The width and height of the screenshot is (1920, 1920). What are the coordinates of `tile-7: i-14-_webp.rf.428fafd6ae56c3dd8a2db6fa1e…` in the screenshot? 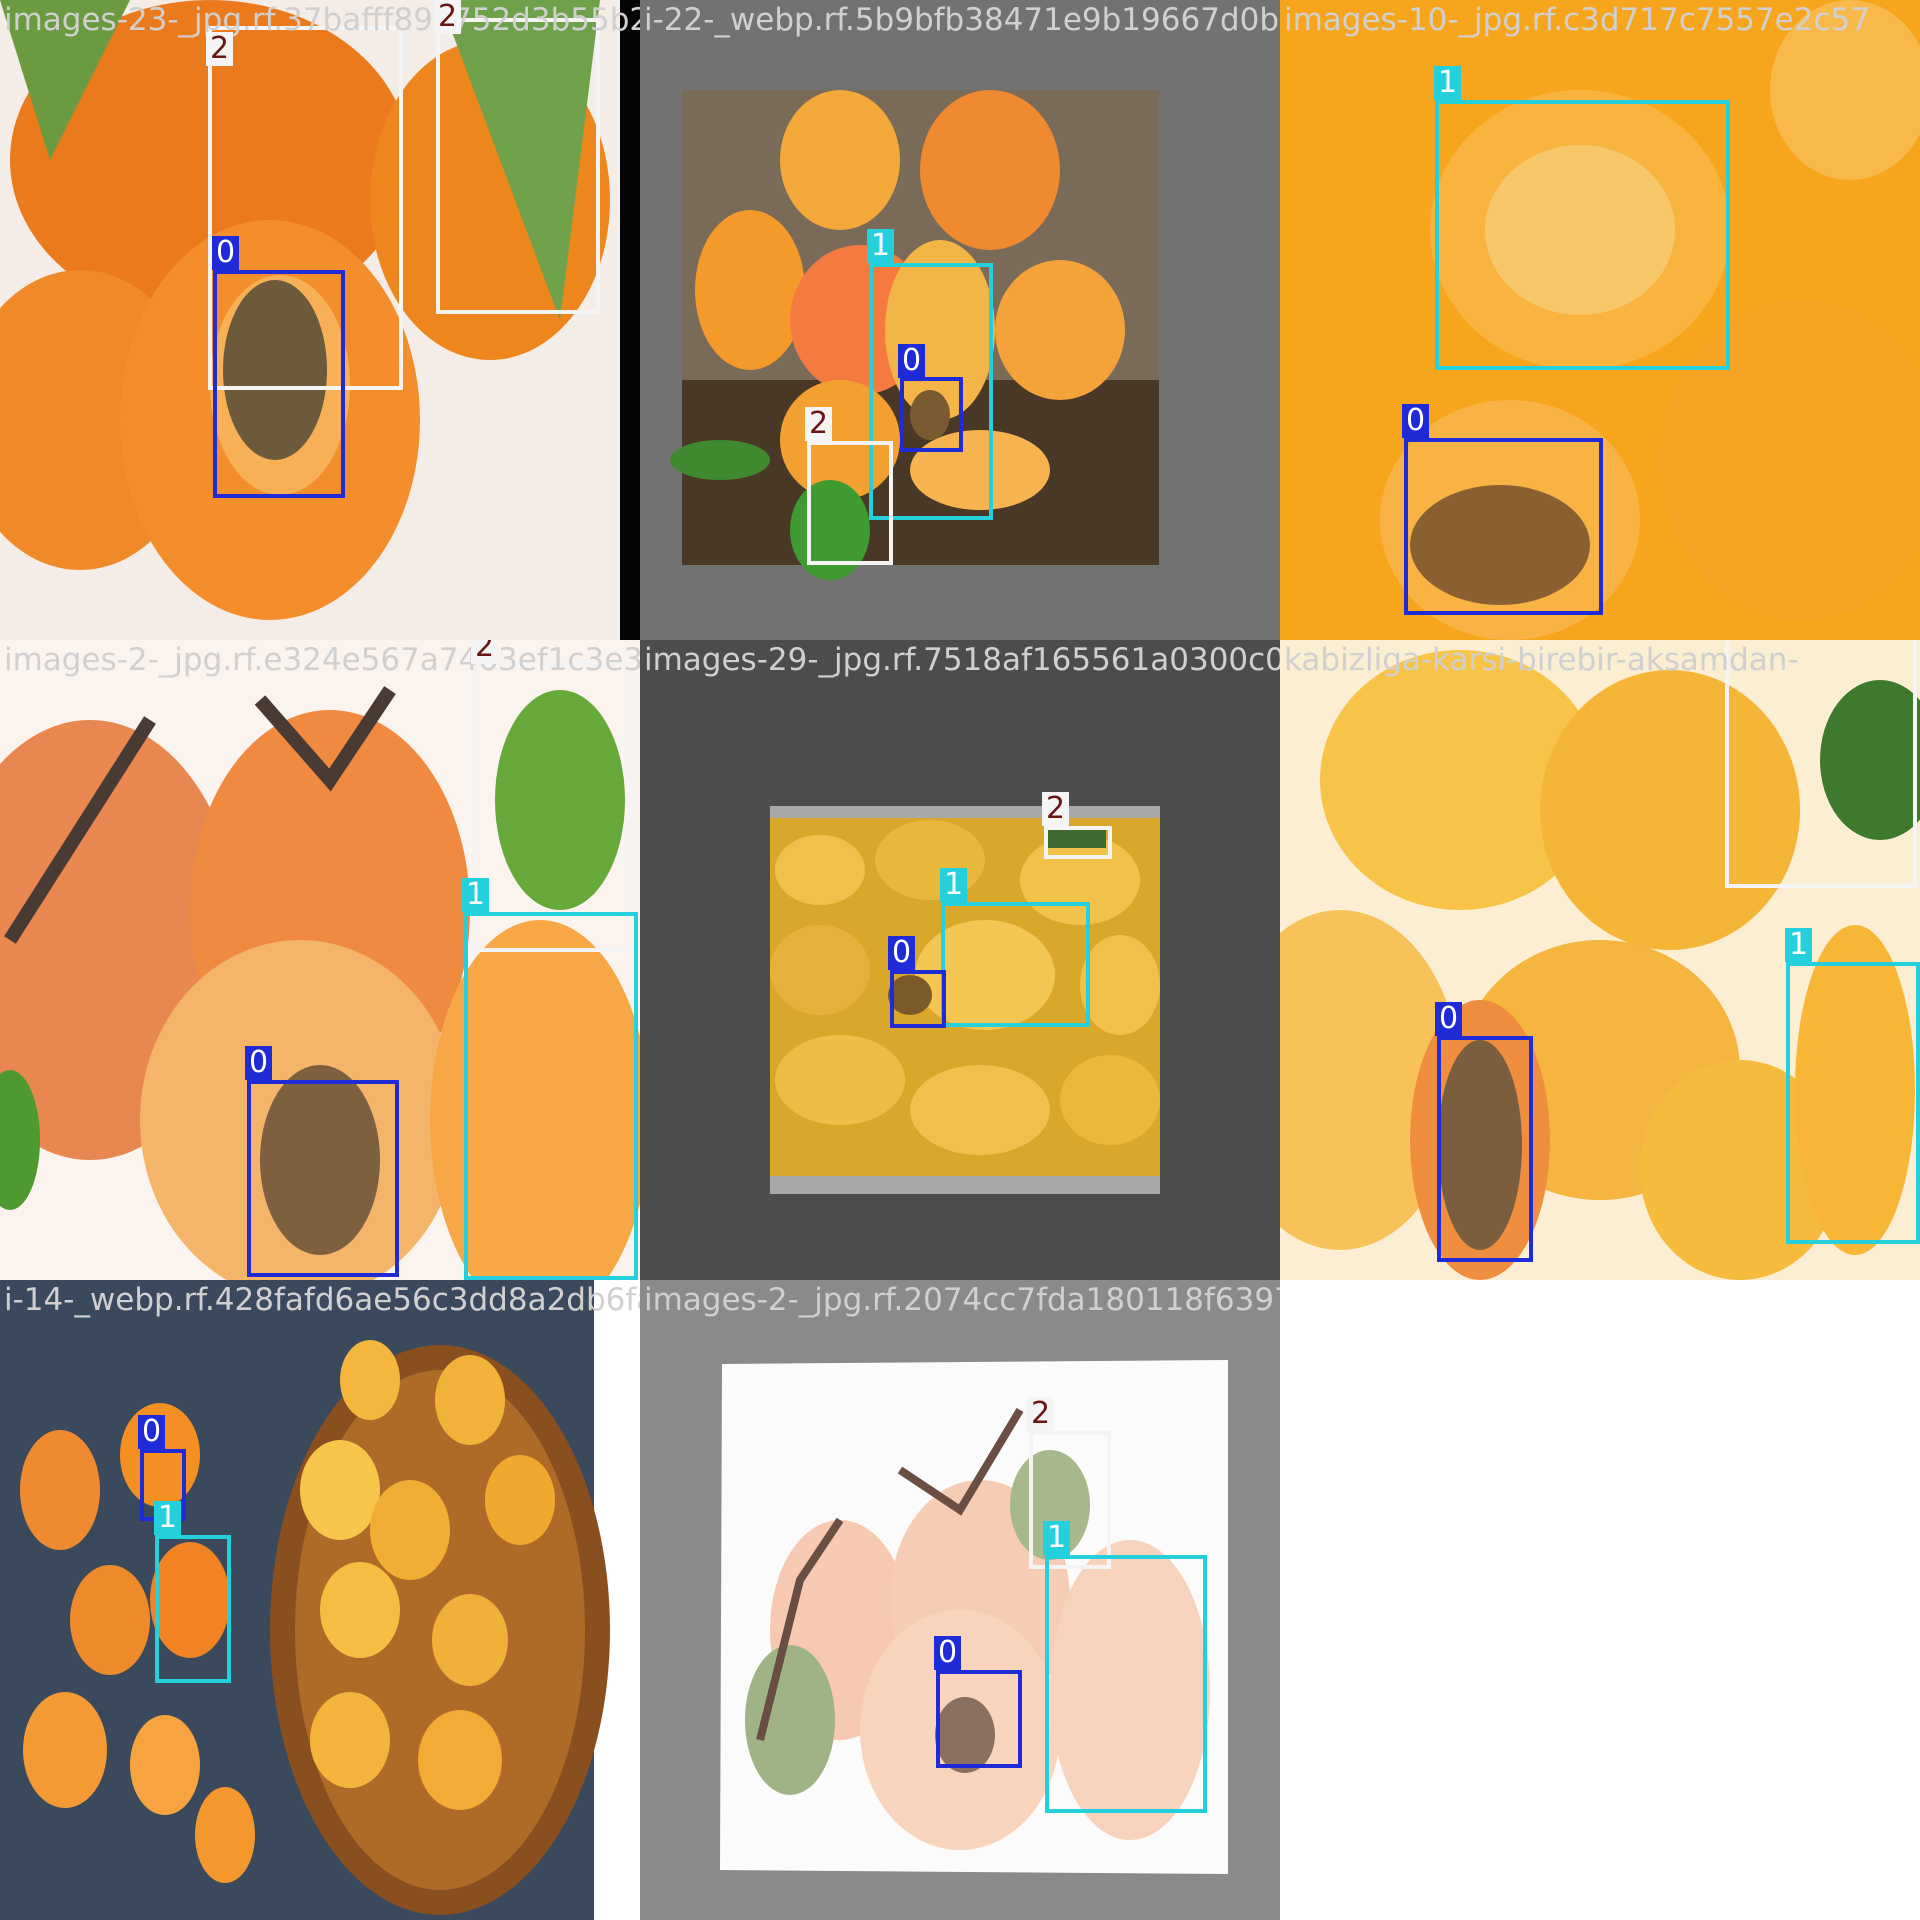 It's located at (320, 1600).